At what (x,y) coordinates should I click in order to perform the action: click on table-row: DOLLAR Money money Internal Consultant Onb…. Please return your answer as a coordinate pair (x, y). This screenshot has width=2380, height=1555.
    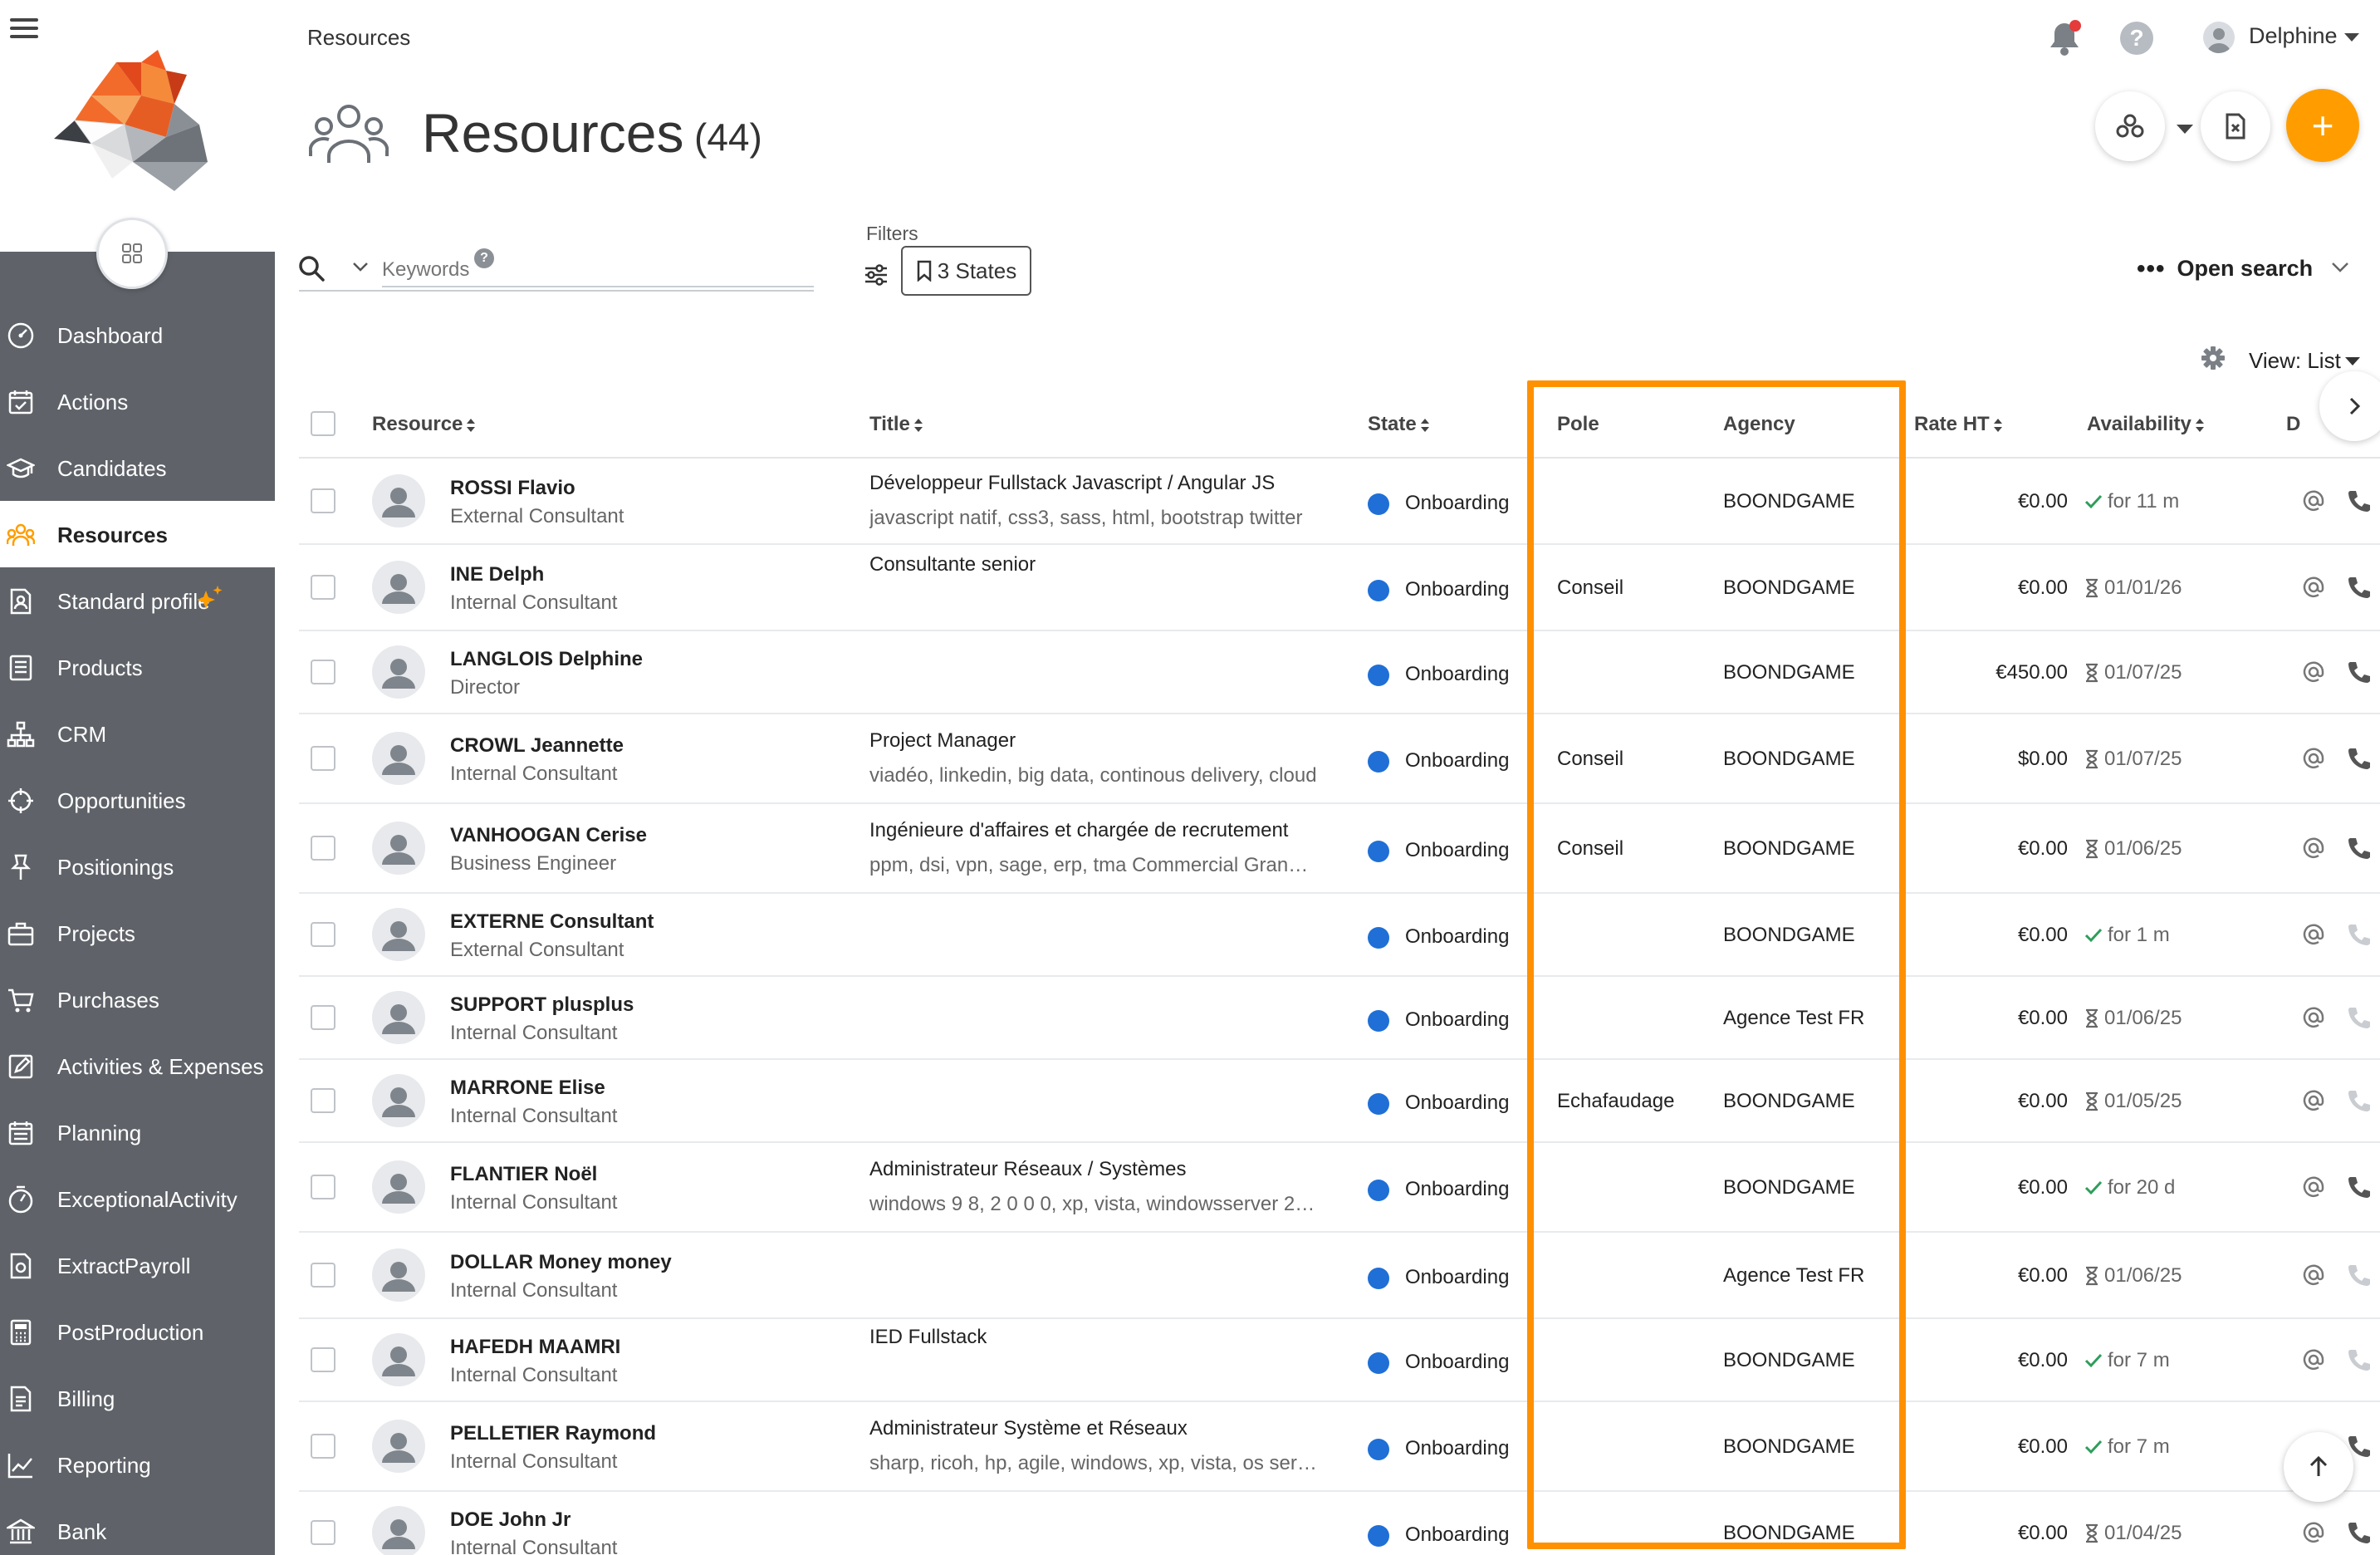
    Looking at the image, I should click on (1339, 1276).